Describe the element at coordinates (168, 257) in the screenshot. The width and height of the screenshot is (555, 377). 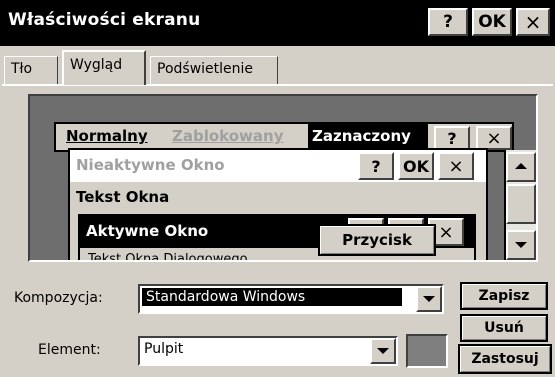
I see `preview-dialog-text: Tekst Okna Dialogowego` at that location.